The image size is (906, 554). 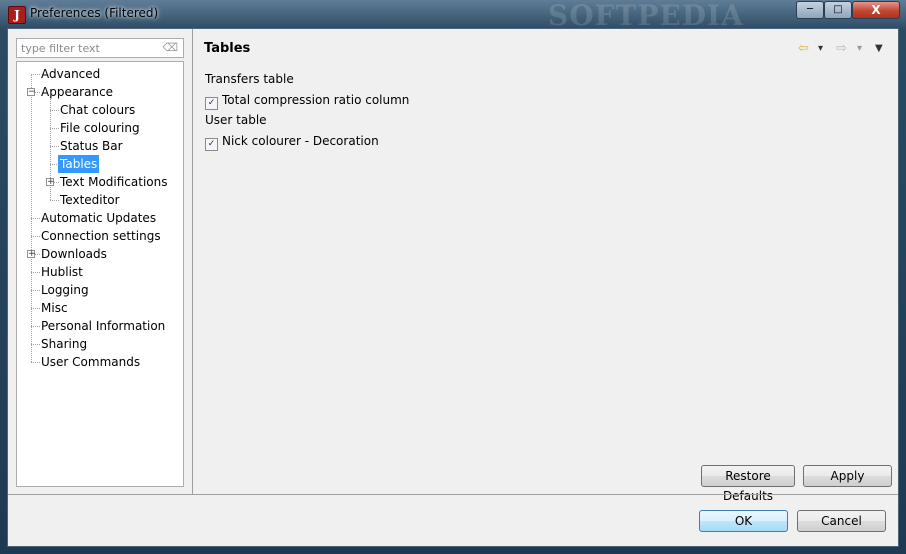 I want to click on tree-item-appearance: Appearance, so click(x=77, y=92).